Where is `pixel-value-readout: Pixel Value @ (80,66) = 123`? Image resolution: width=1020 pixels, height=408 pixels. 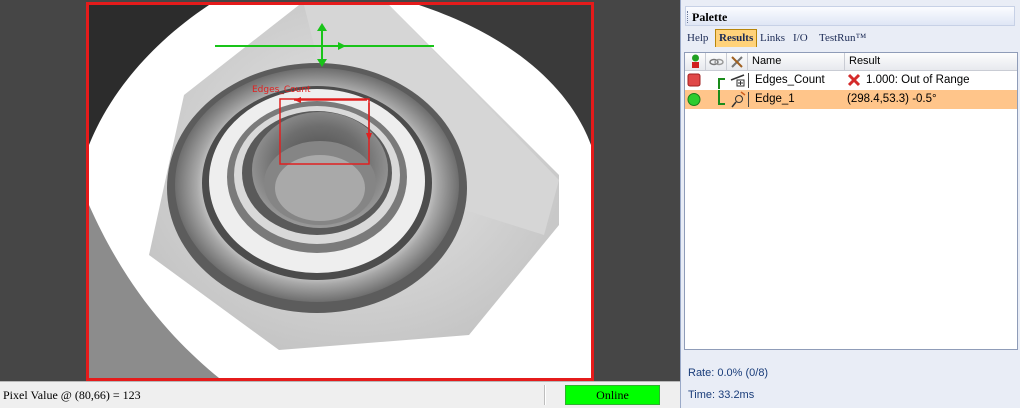
pixel-value-readout: Pixel Value @ (80,66) = 123 is located at coordinates (72, 395).